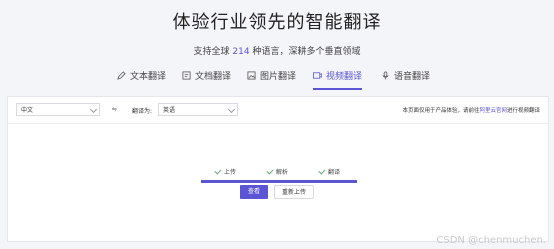 This screenshot has height=249, width=554. I want to click on step-label: 翻译, so click(334, 172).